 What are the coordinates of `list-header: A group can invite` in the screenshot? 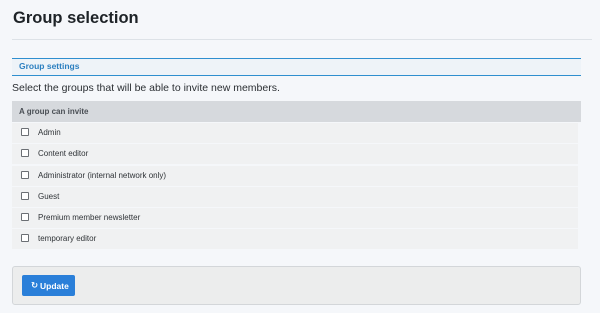 It's located at (296, 111).